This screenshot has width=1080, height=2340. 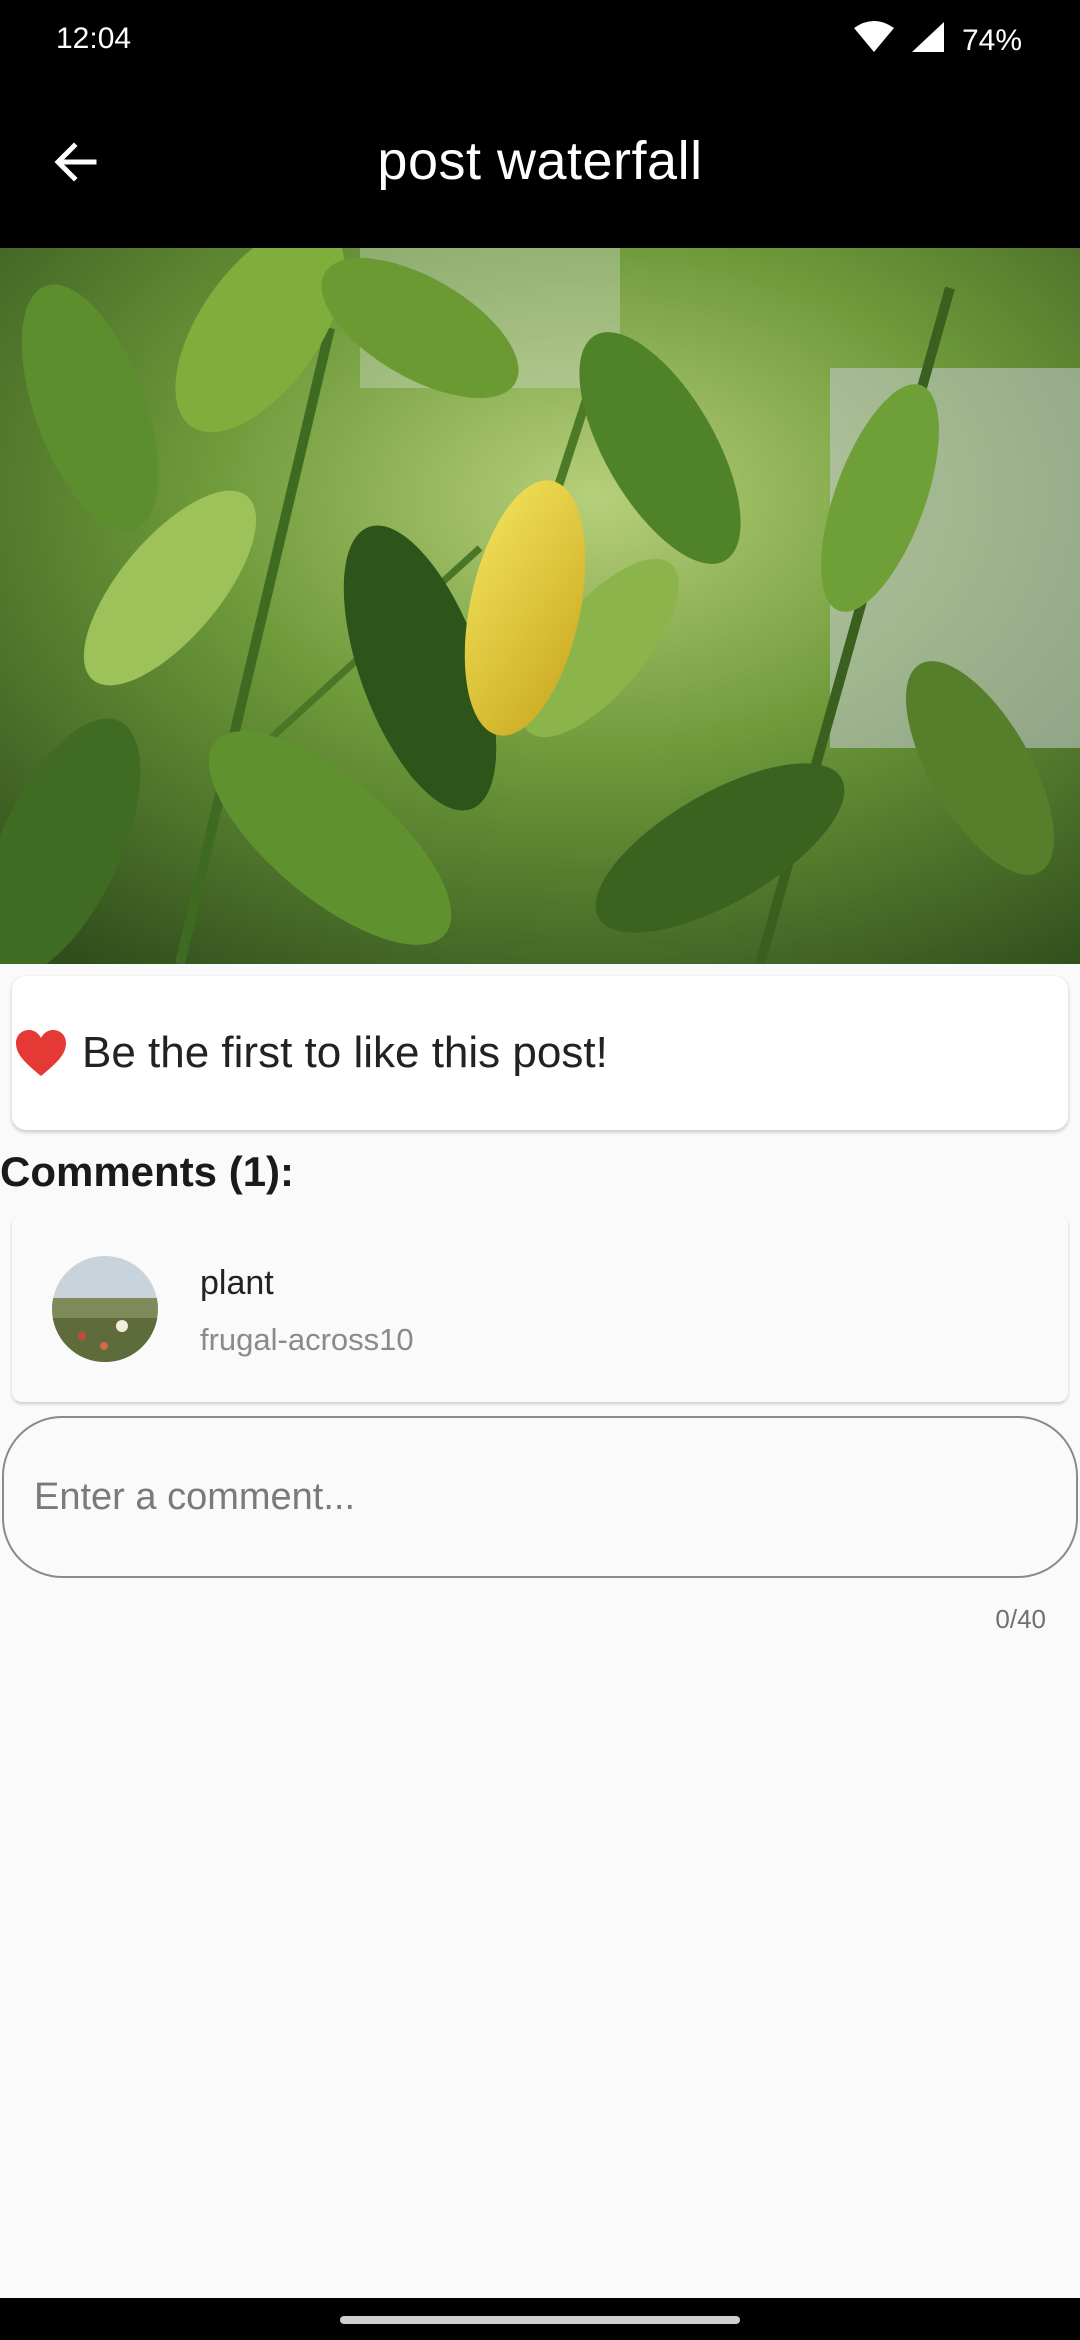 I want to click on comment-username: frugal-across10, so click(x=307, y=1339).